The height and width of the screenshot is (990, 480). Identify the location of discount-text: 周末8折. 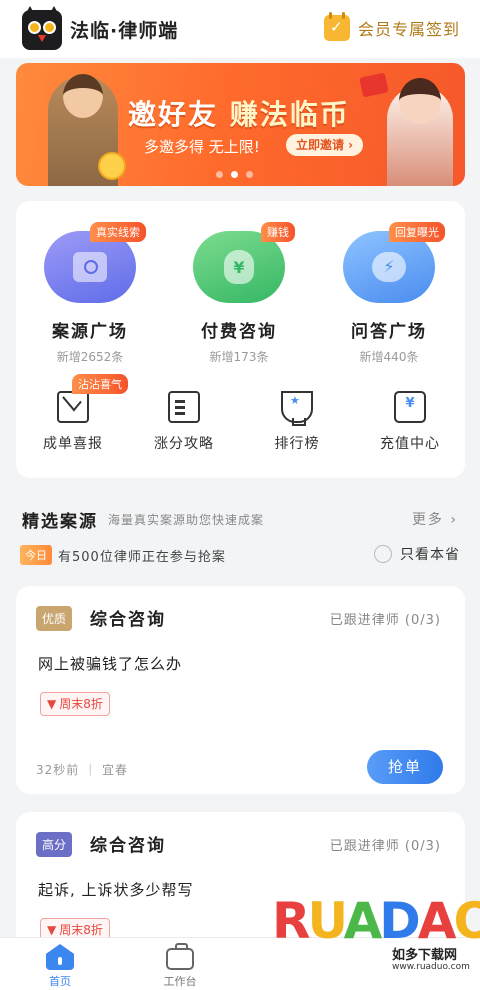
(81, 704).